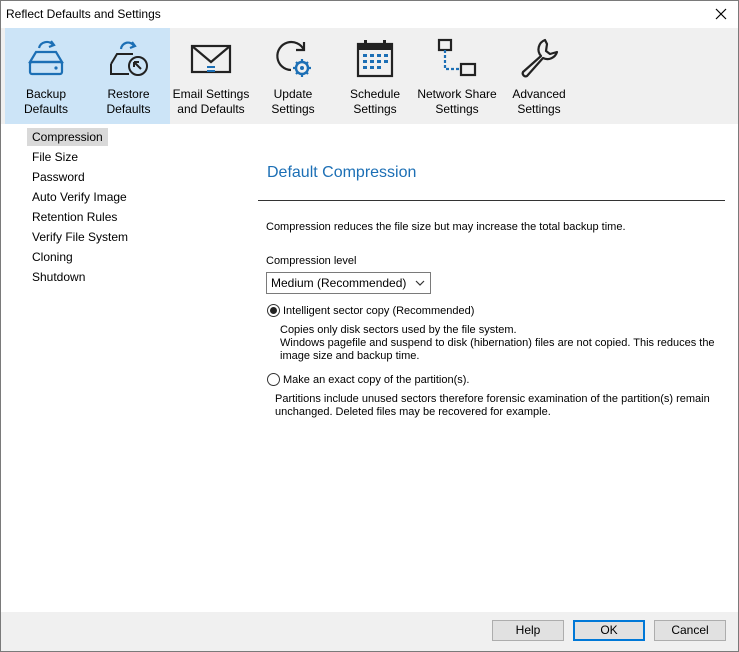 The width and height of the screenshot is (739, 652). I want to click on tool-schedule-settings: Schedule Settings, so click(375, 76).